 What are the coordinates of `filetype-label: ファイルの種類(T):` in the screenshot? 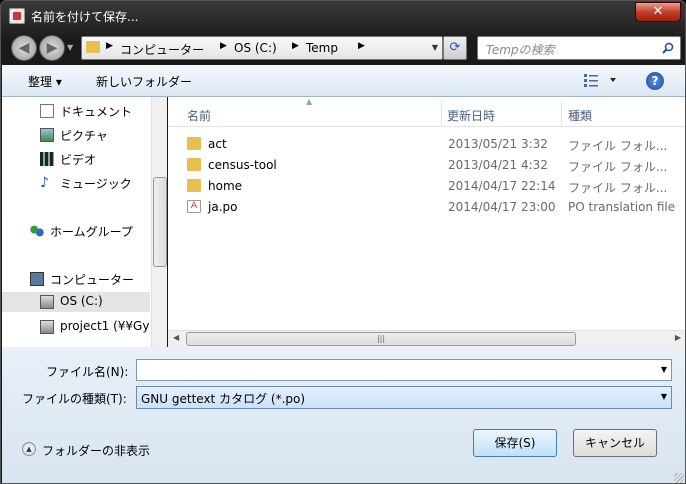 It's located at (74, 399).